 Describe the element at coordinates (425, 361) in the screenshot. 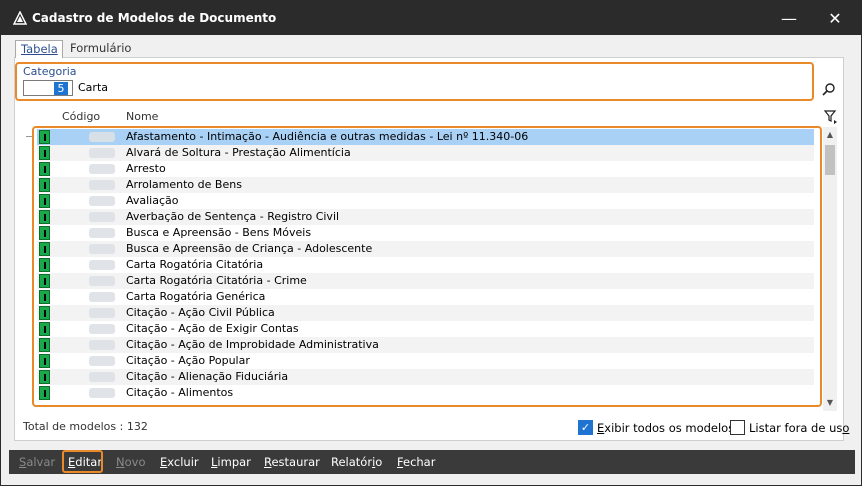

I see `table-row: Citação - Ação Popular` at that location.